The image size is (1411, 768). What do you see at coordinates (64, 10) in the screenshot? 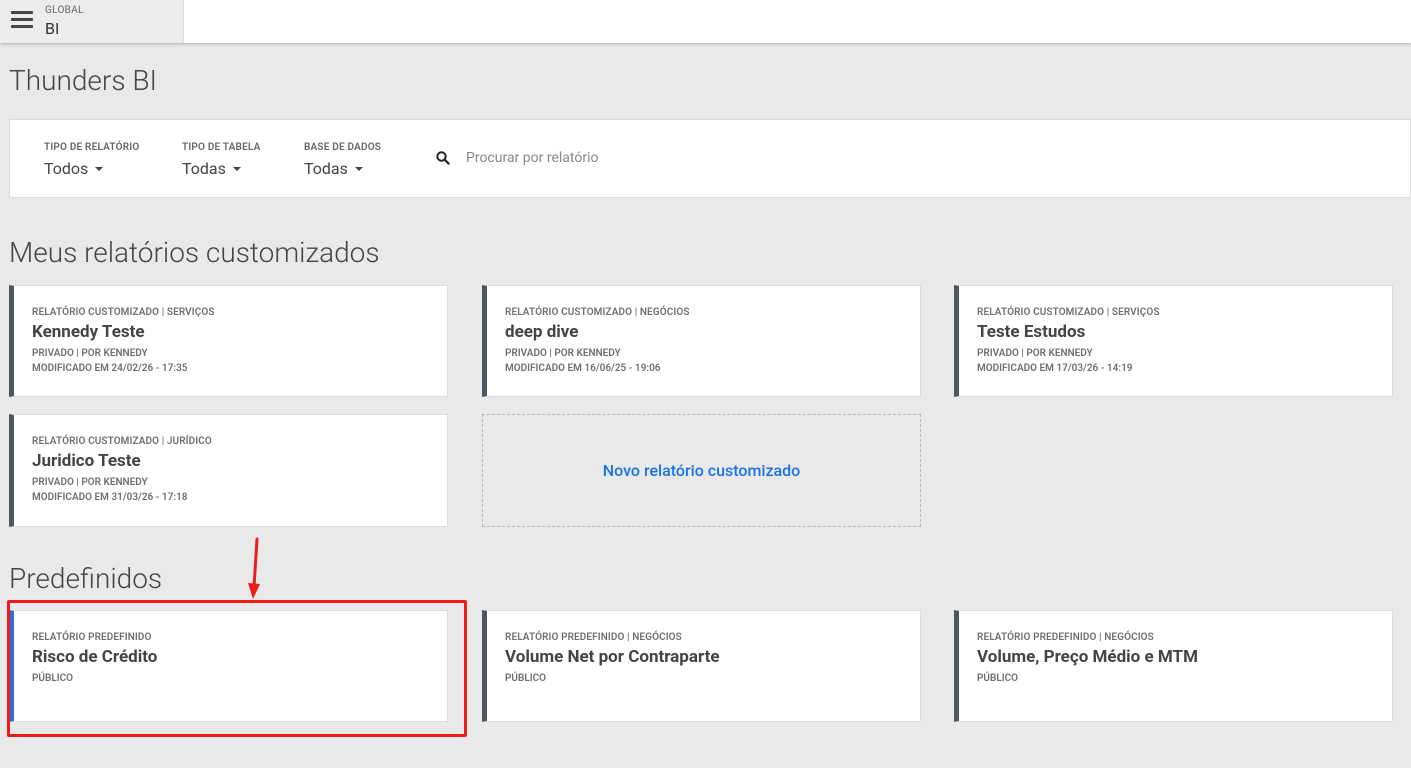
I see `context-label: GLOBAL` at bounding box center [64, 10].